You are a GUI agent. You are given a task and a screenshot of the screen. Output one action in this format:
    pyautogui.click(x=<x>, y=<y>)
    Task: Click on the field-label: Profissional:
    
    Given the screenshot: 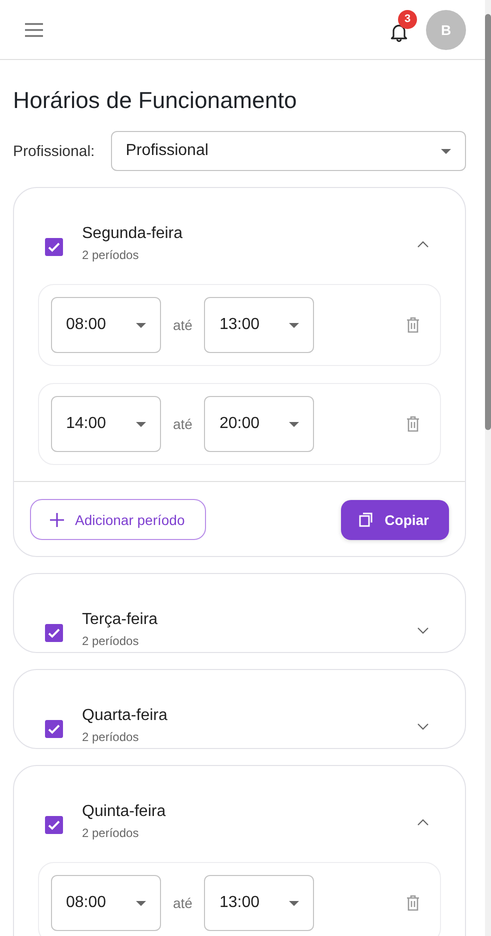 What is the action you would take?
    pyautogui.click(x=54, y=151)
    